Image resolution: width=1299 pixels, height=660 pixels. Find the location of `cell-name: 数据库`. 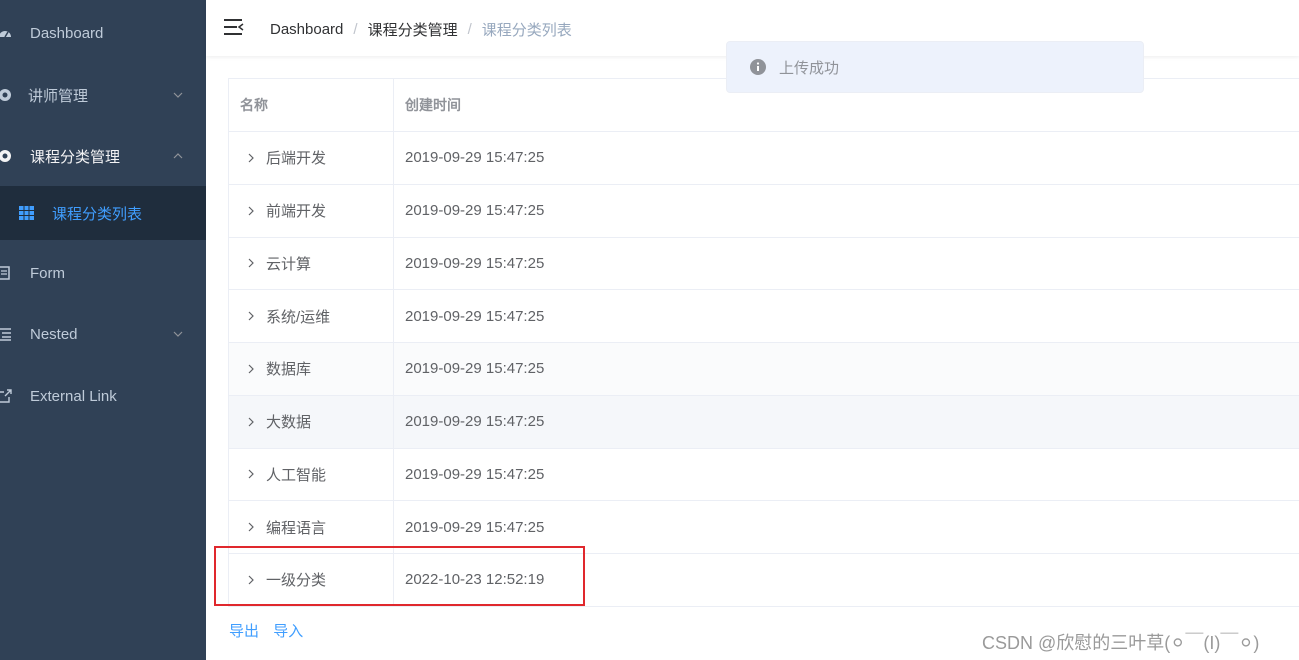

cell-name: 数据库 is located at coordinates (311, 369).